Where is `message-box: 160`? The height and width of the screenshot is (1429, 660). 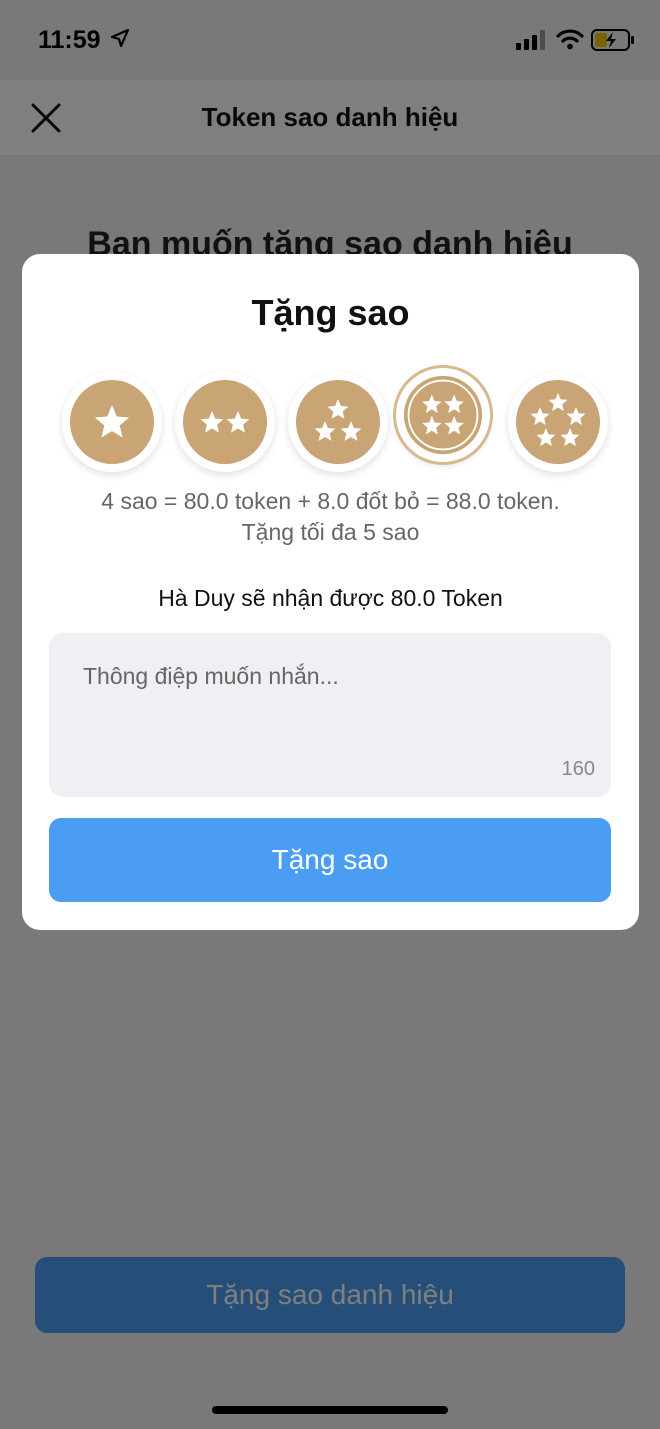
message-box: 160 is located at coordinates (330, 715).